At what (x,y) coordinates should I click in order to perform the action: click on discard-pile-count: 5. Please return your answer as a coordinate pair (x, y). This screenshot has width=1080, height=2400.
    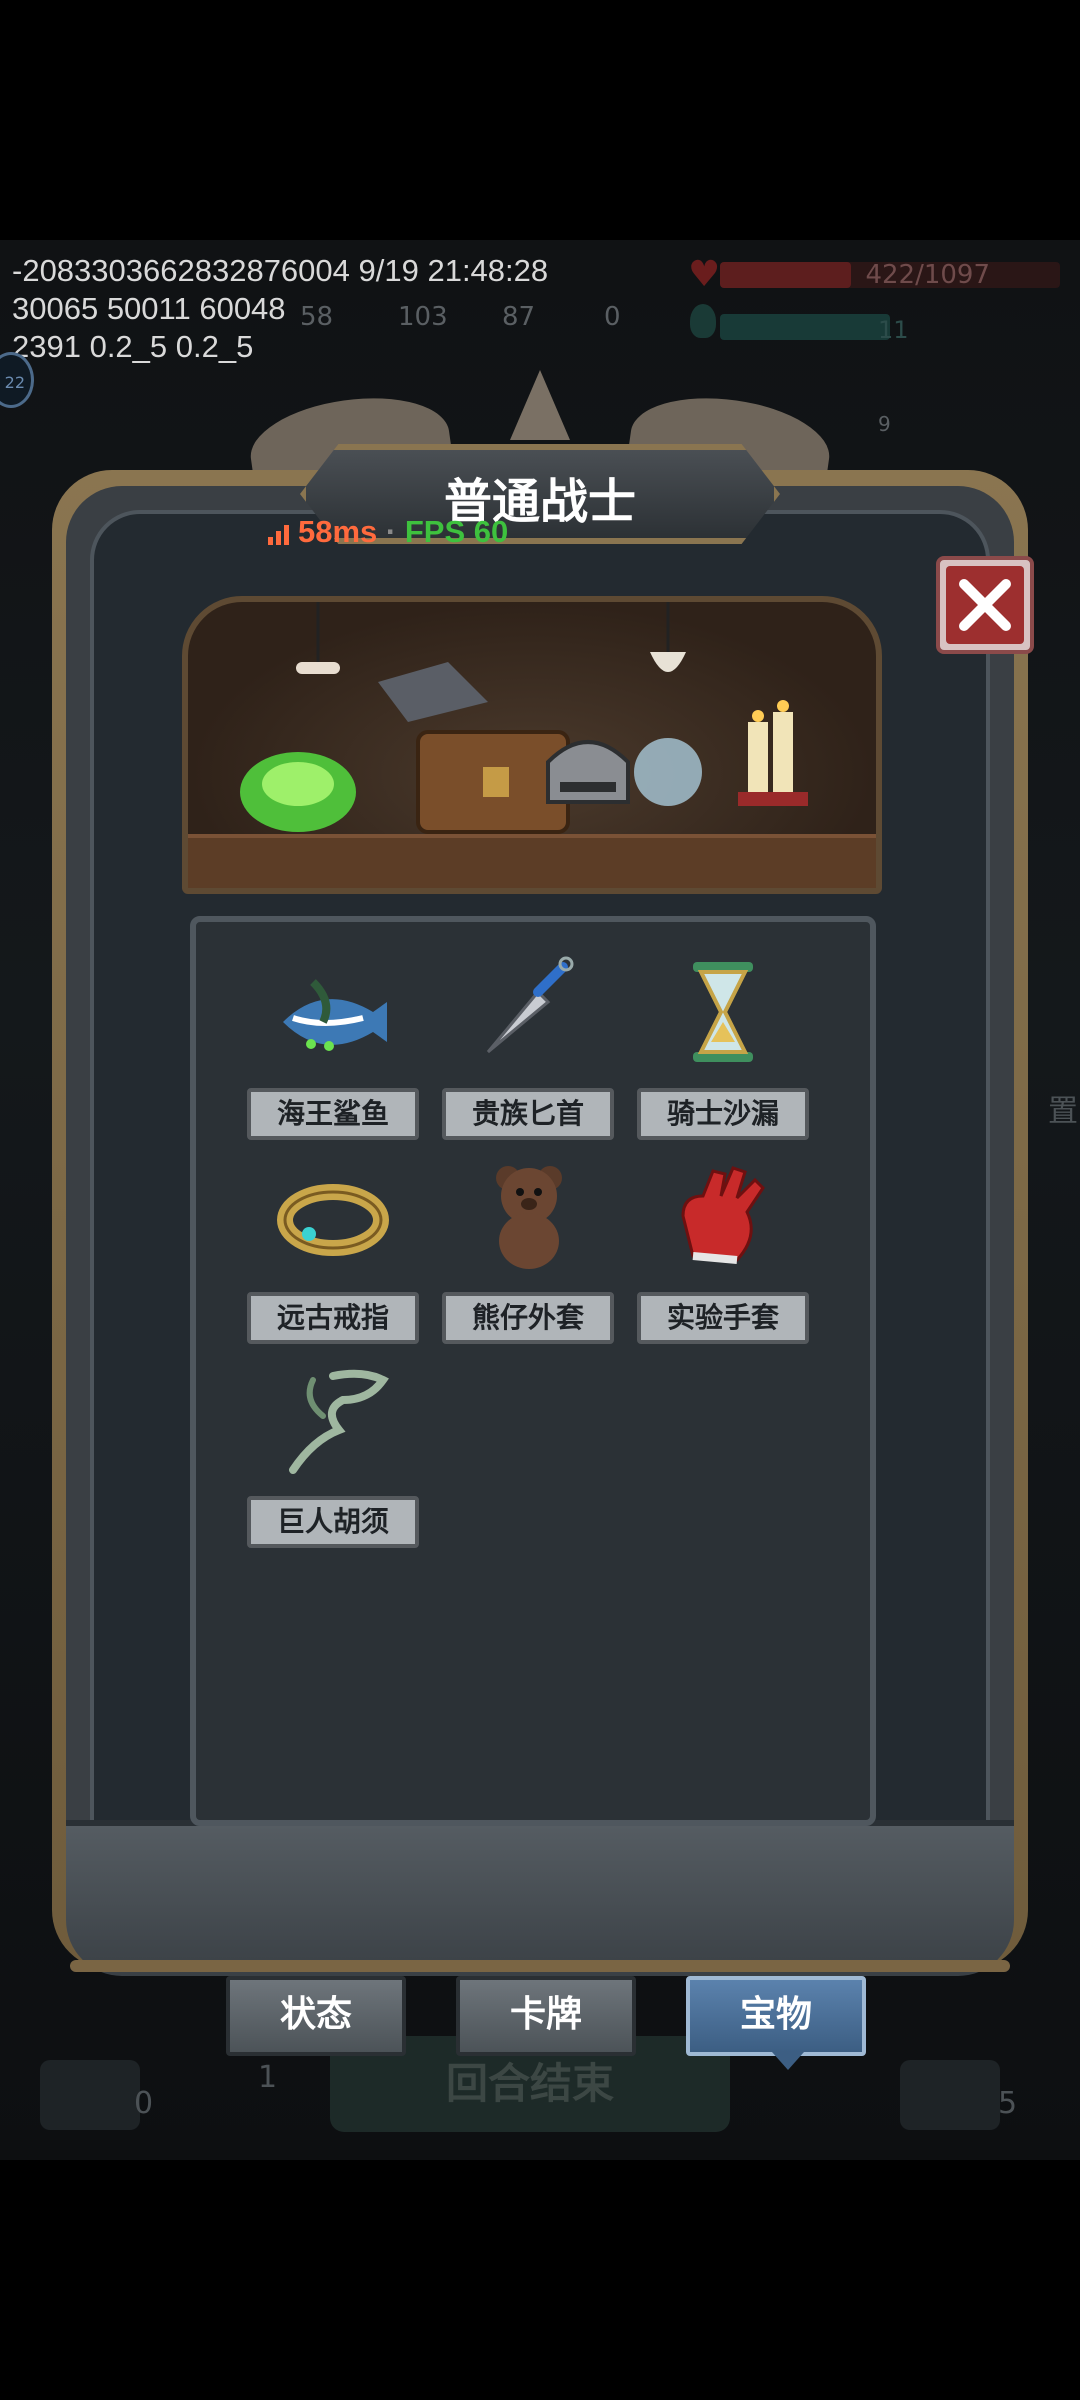
    Looking at the image, I should click on (1008, 2103).